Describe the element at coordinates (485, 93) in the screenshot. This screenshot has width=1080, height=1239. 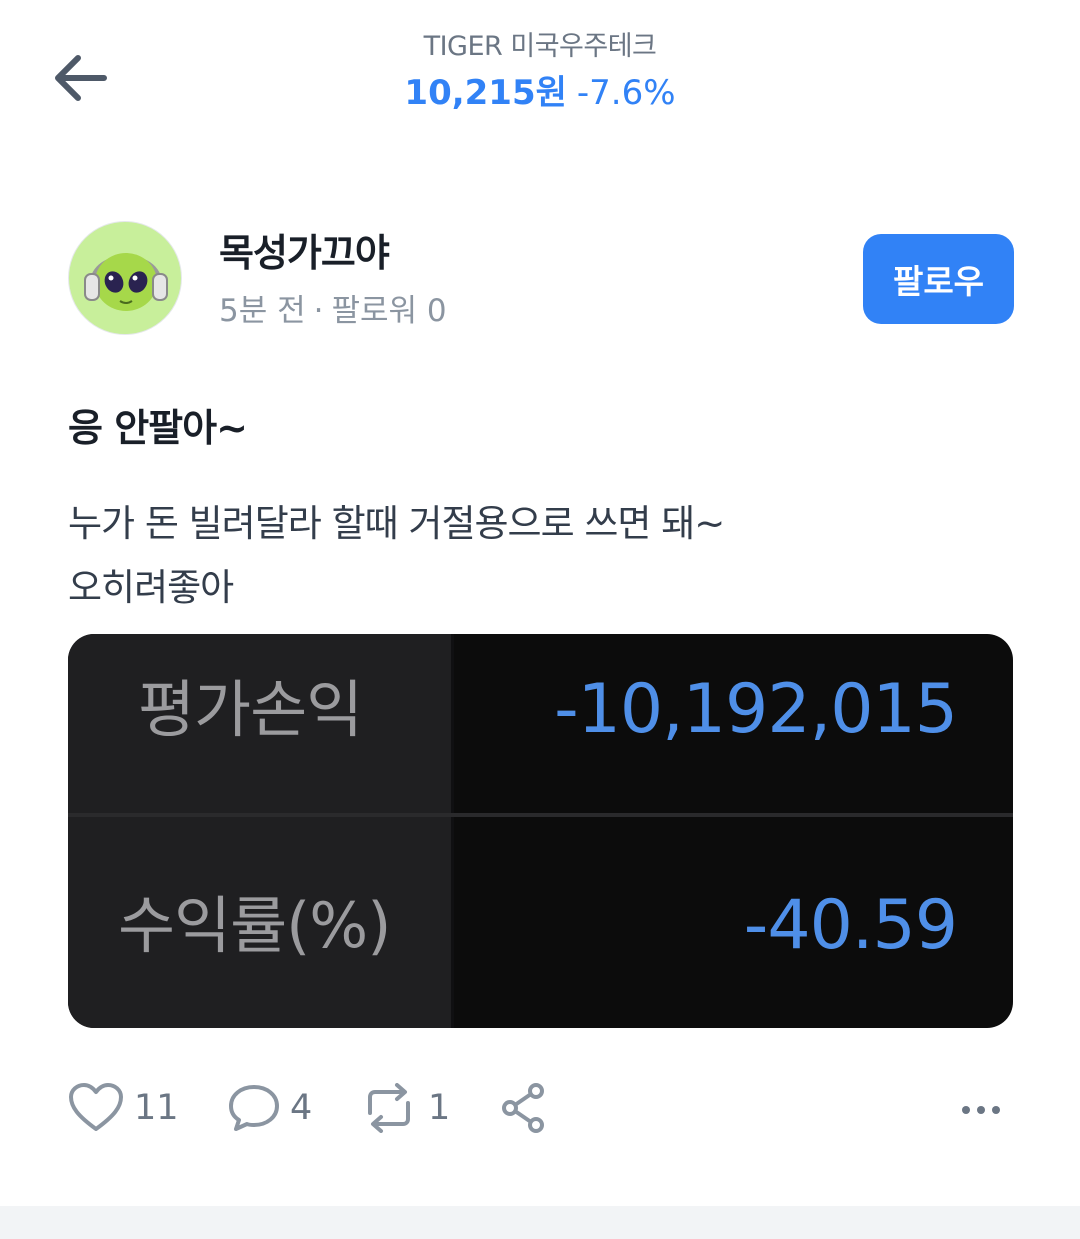
I see `stock-price: 10,215원` at that location.